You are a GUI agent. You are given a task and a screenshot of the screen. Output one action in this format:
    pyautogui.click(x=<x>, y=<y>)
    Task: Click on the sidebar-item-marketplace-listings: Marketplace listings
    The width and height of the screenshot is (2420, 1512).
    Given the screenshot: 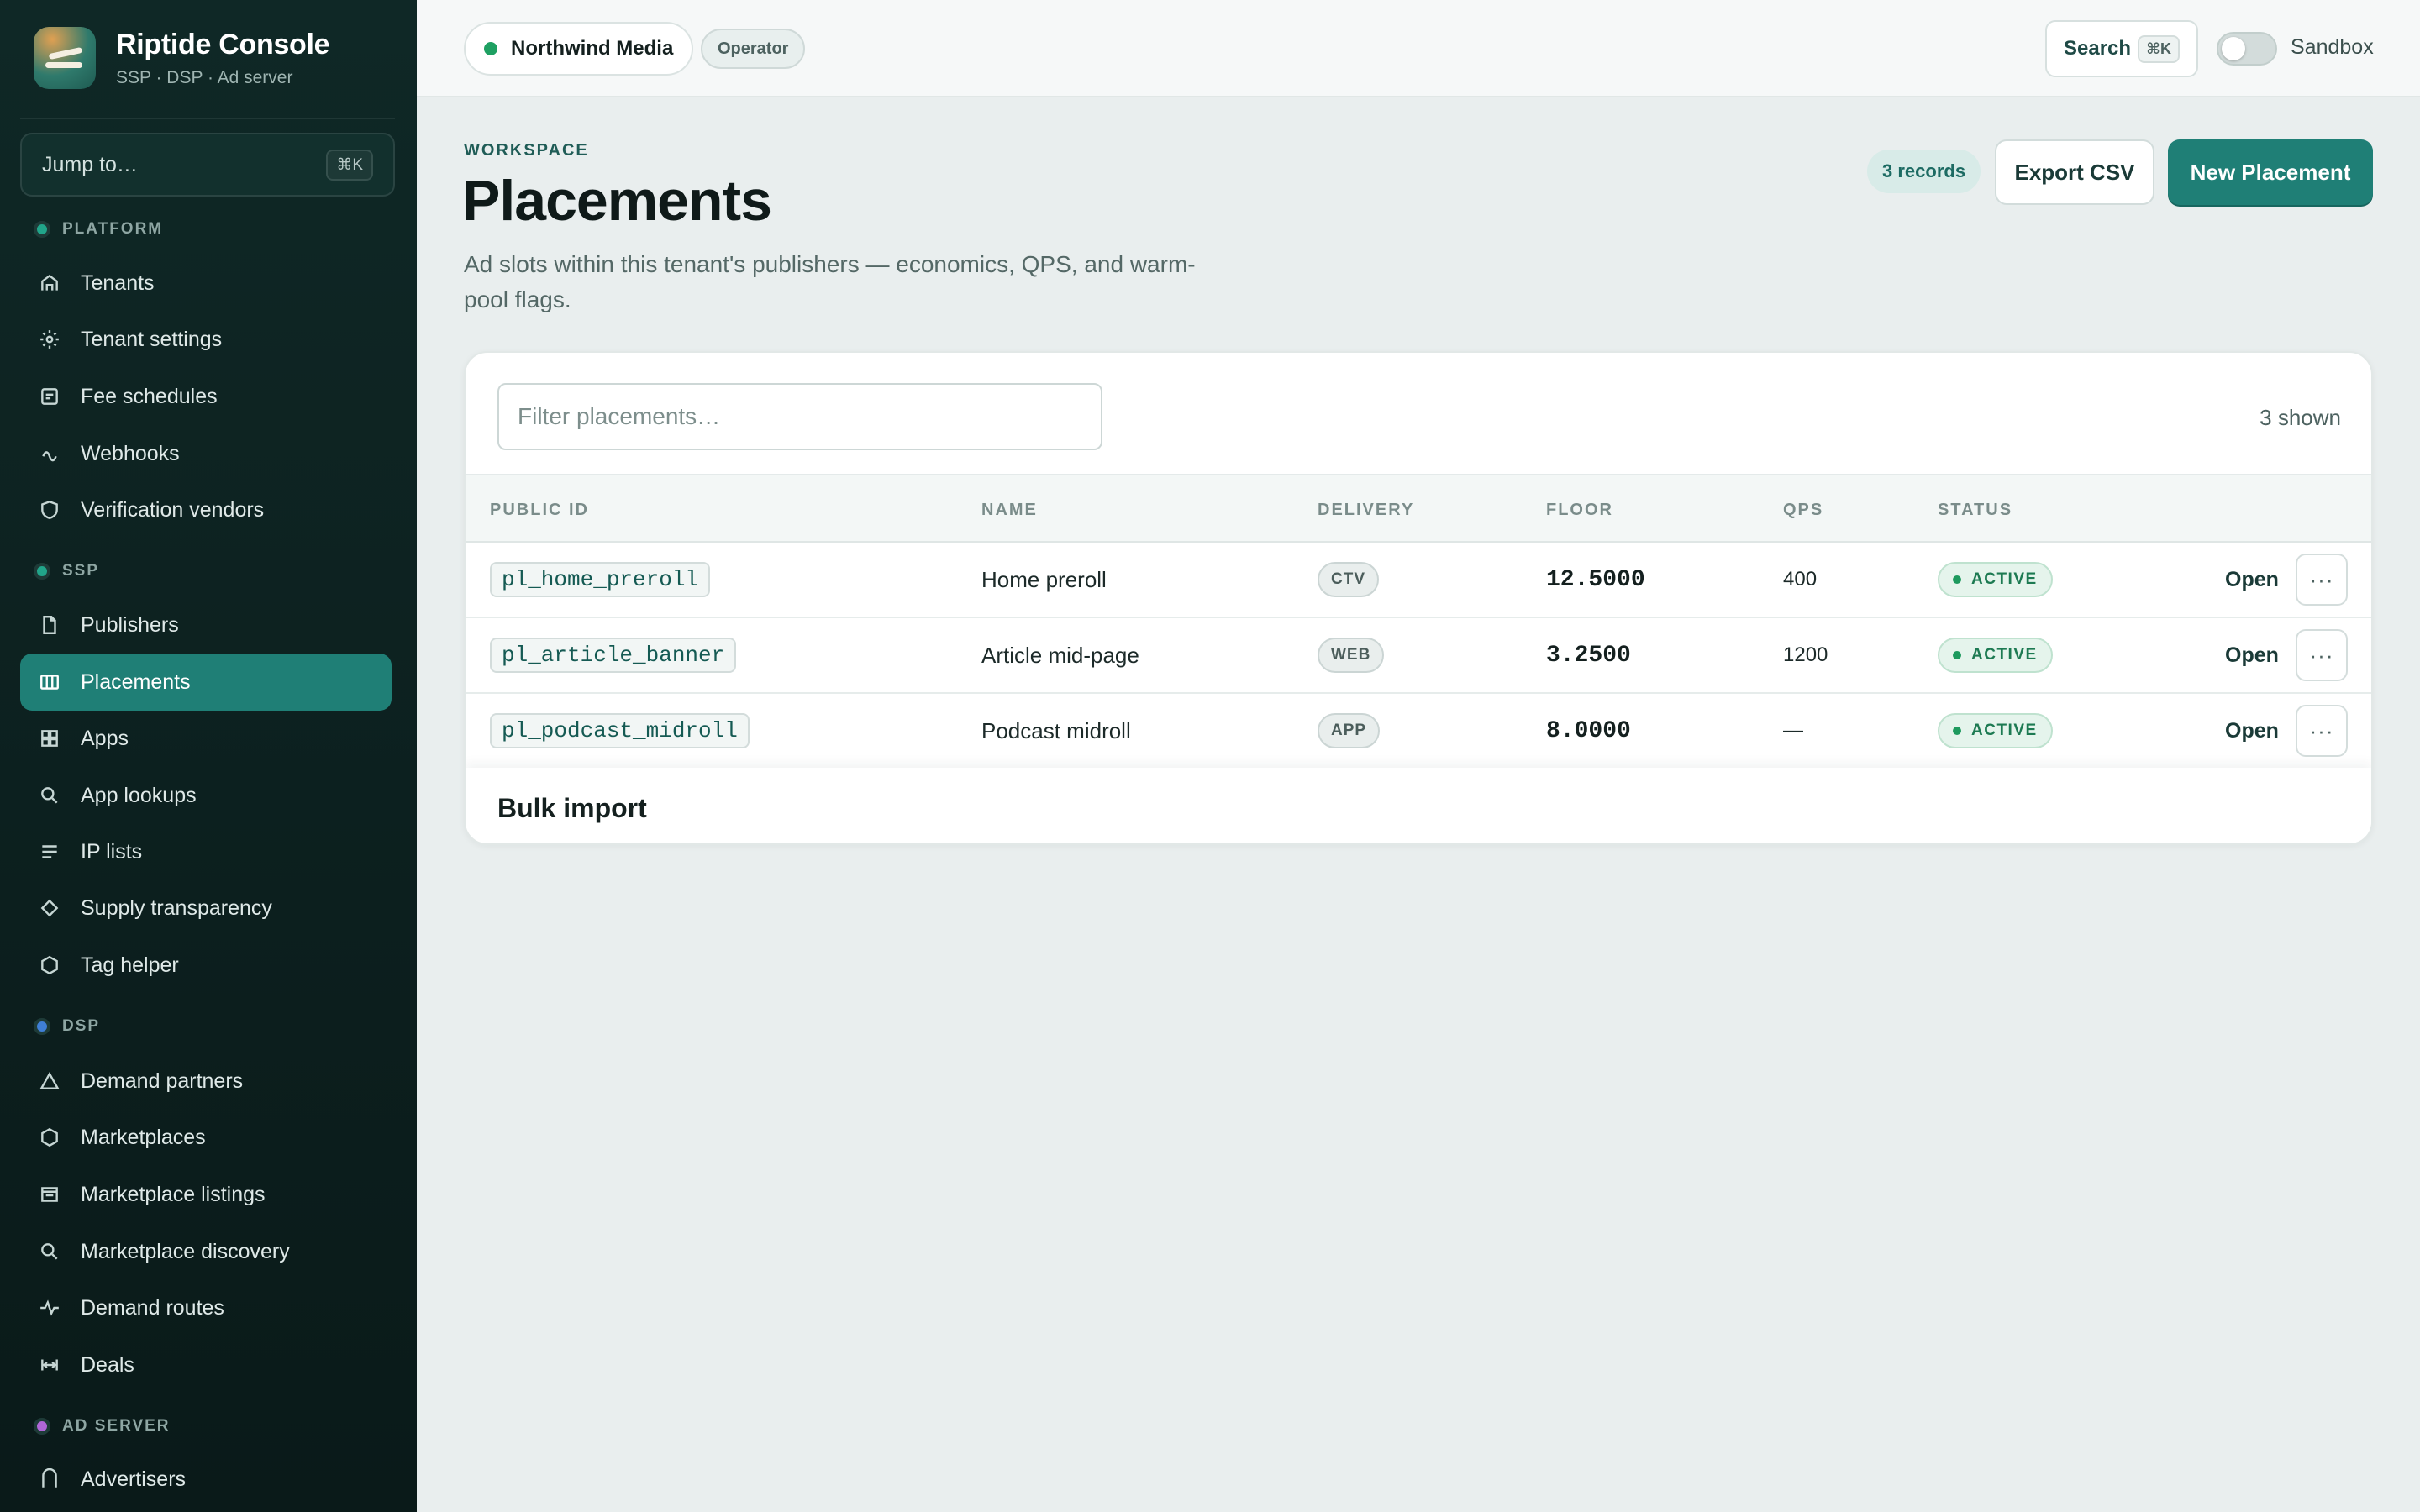 What is the action you would take?
    pyautogui.click(x=206, y=1194)
    